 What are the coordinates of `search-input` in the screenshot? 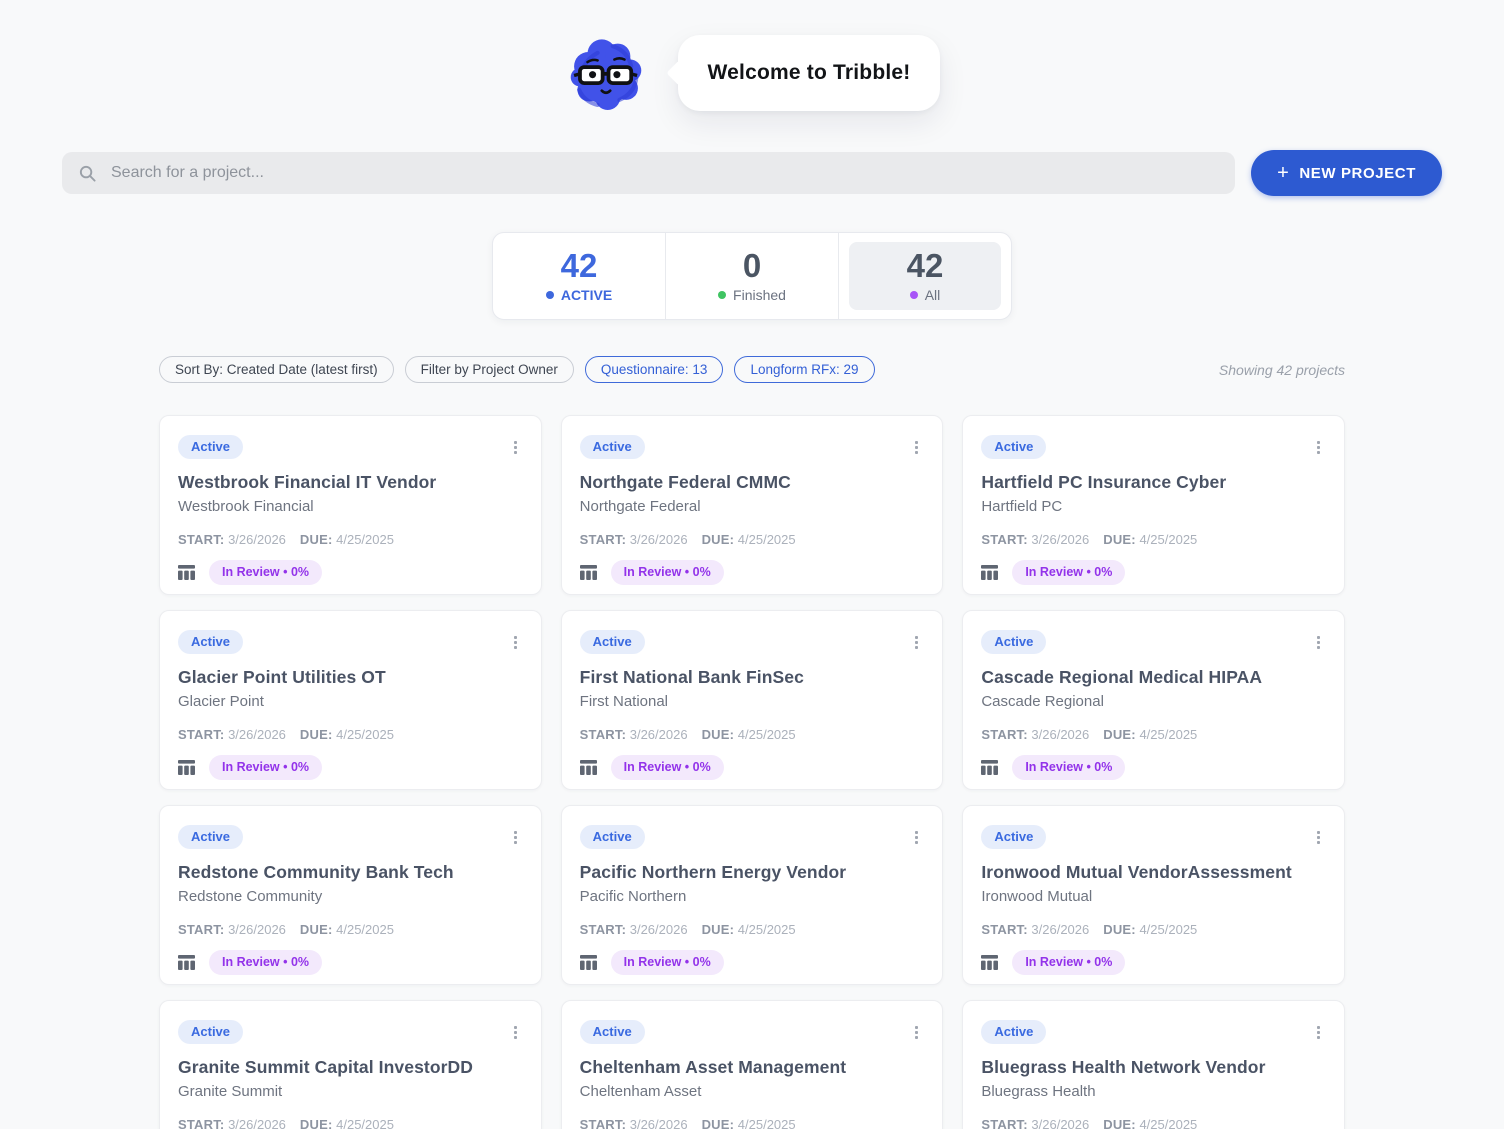 It's located at (665, 173).